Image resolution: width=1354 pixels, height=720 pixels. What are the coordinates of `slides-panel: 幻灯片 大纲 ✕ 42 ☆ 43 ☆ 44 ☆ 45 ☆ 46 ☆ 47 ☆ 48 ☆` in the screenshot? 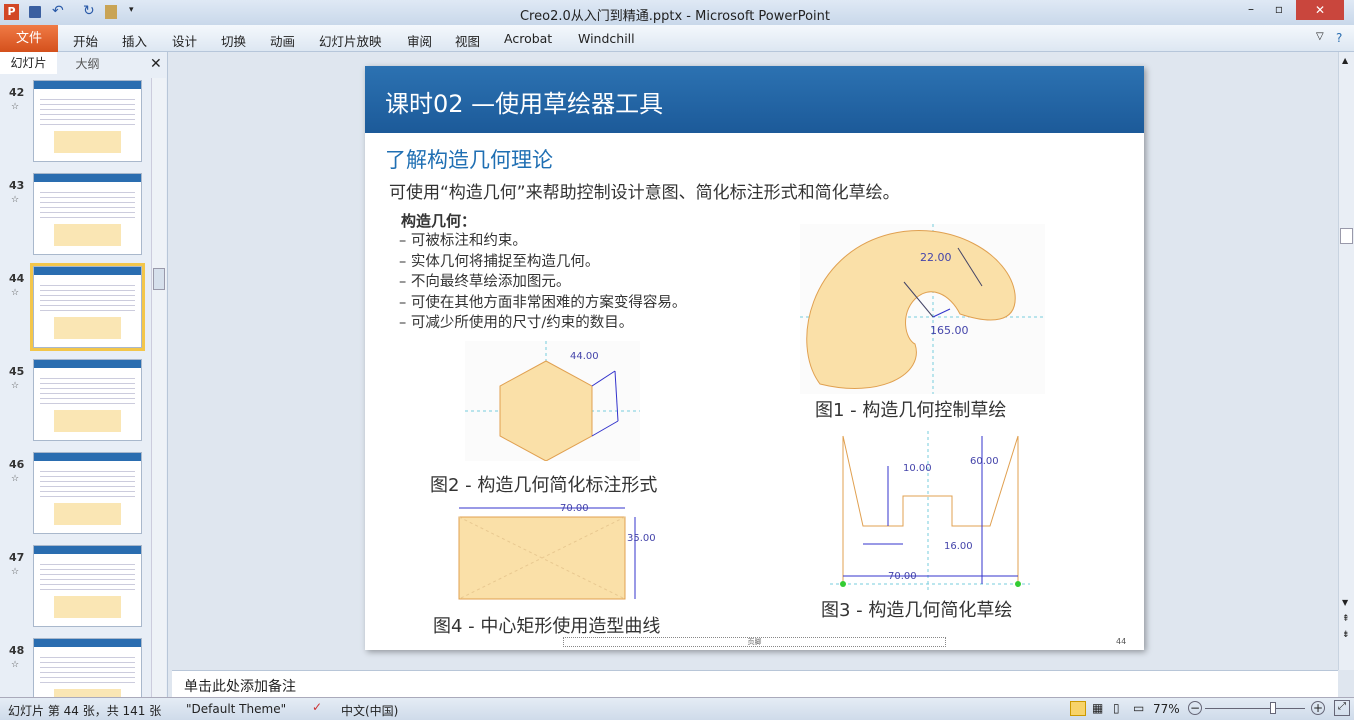 It's located at (84, 386).